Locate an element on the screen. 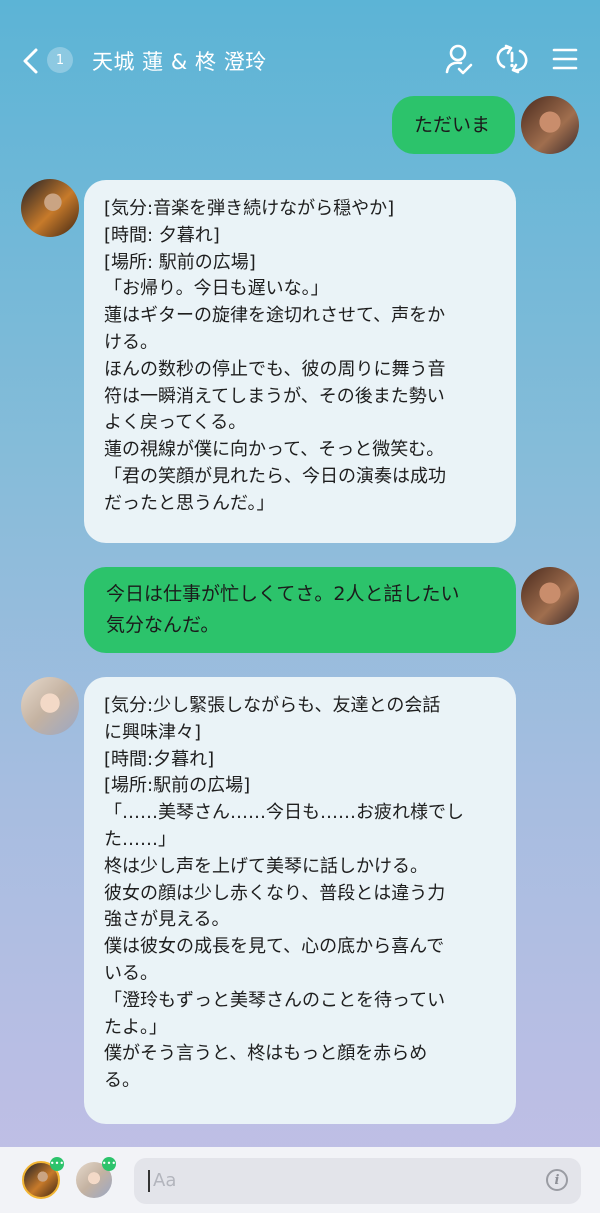 The height and width of the screenshot is (1213, 600). menu-icon is located at coordinates (565, 59).